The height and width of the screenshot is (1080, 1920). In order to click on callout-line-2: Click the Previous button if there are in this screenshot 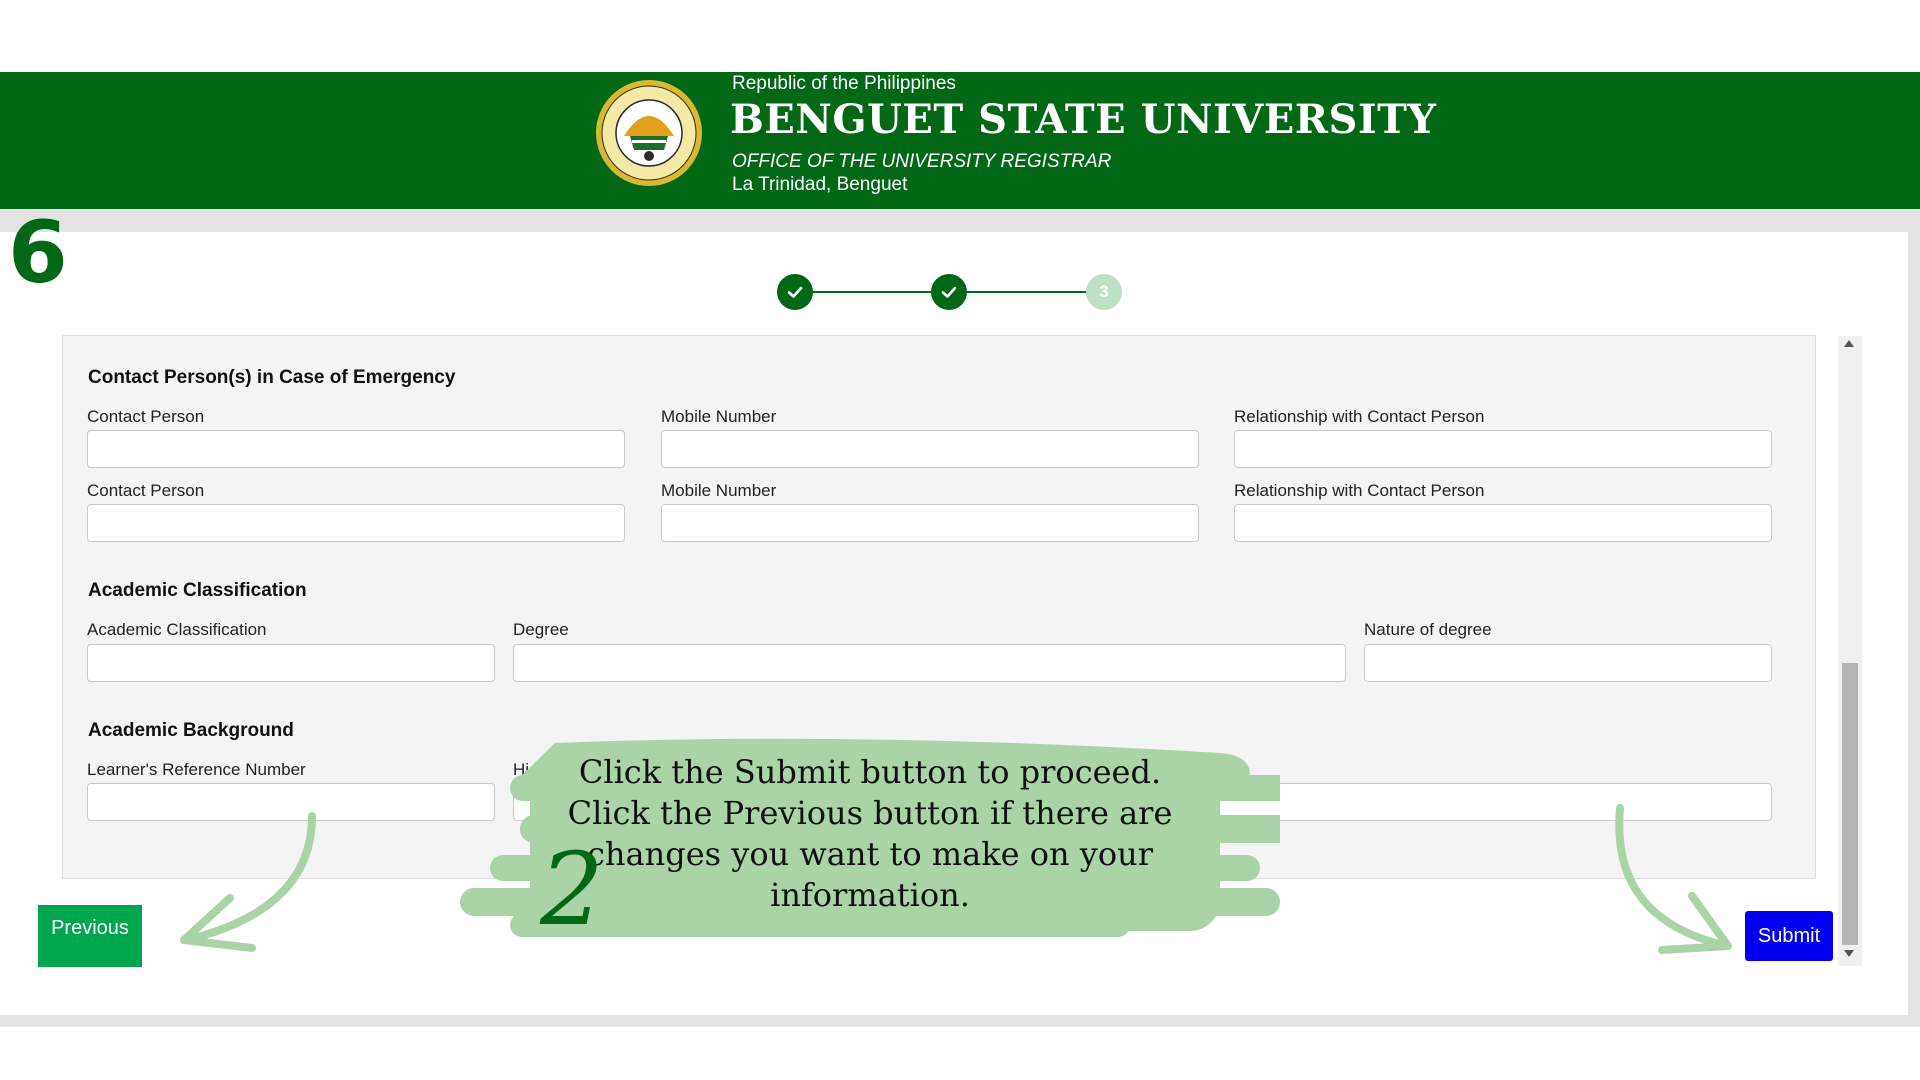, I will do `click(870, 813)`.